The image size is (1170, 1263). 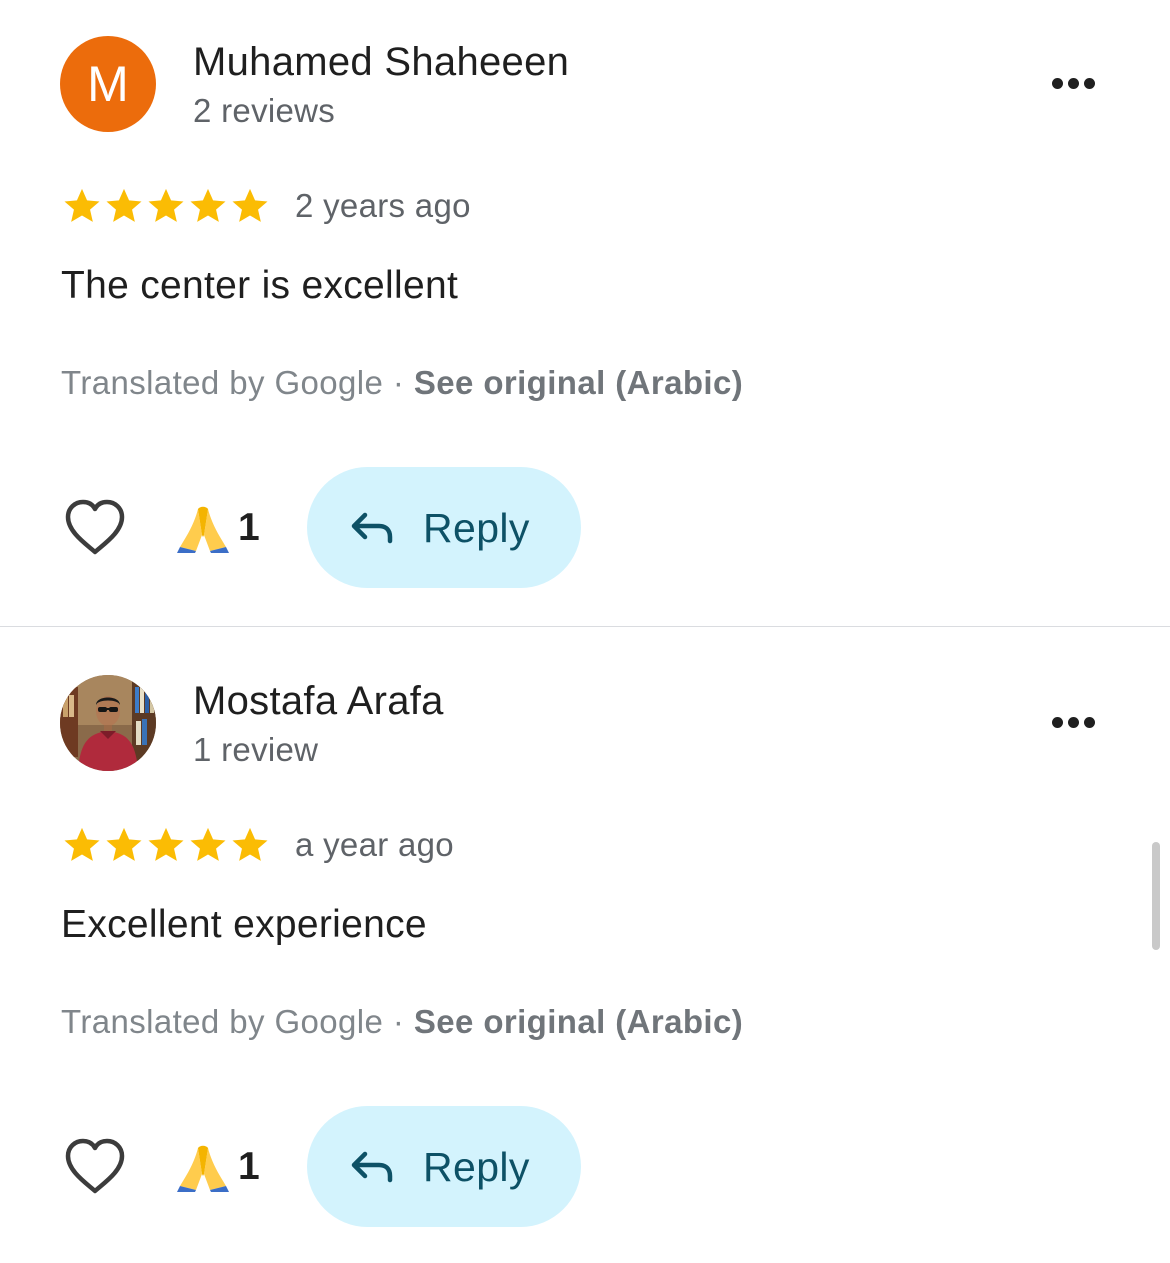 I want to click on avatar, so click(x=108, y=723).